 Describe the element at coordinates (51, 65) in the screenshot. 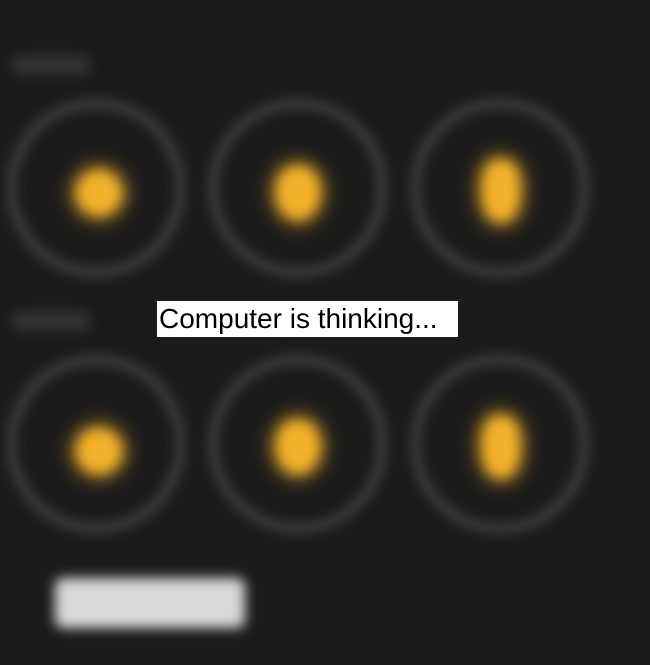

I see `row-1-label` at that location.